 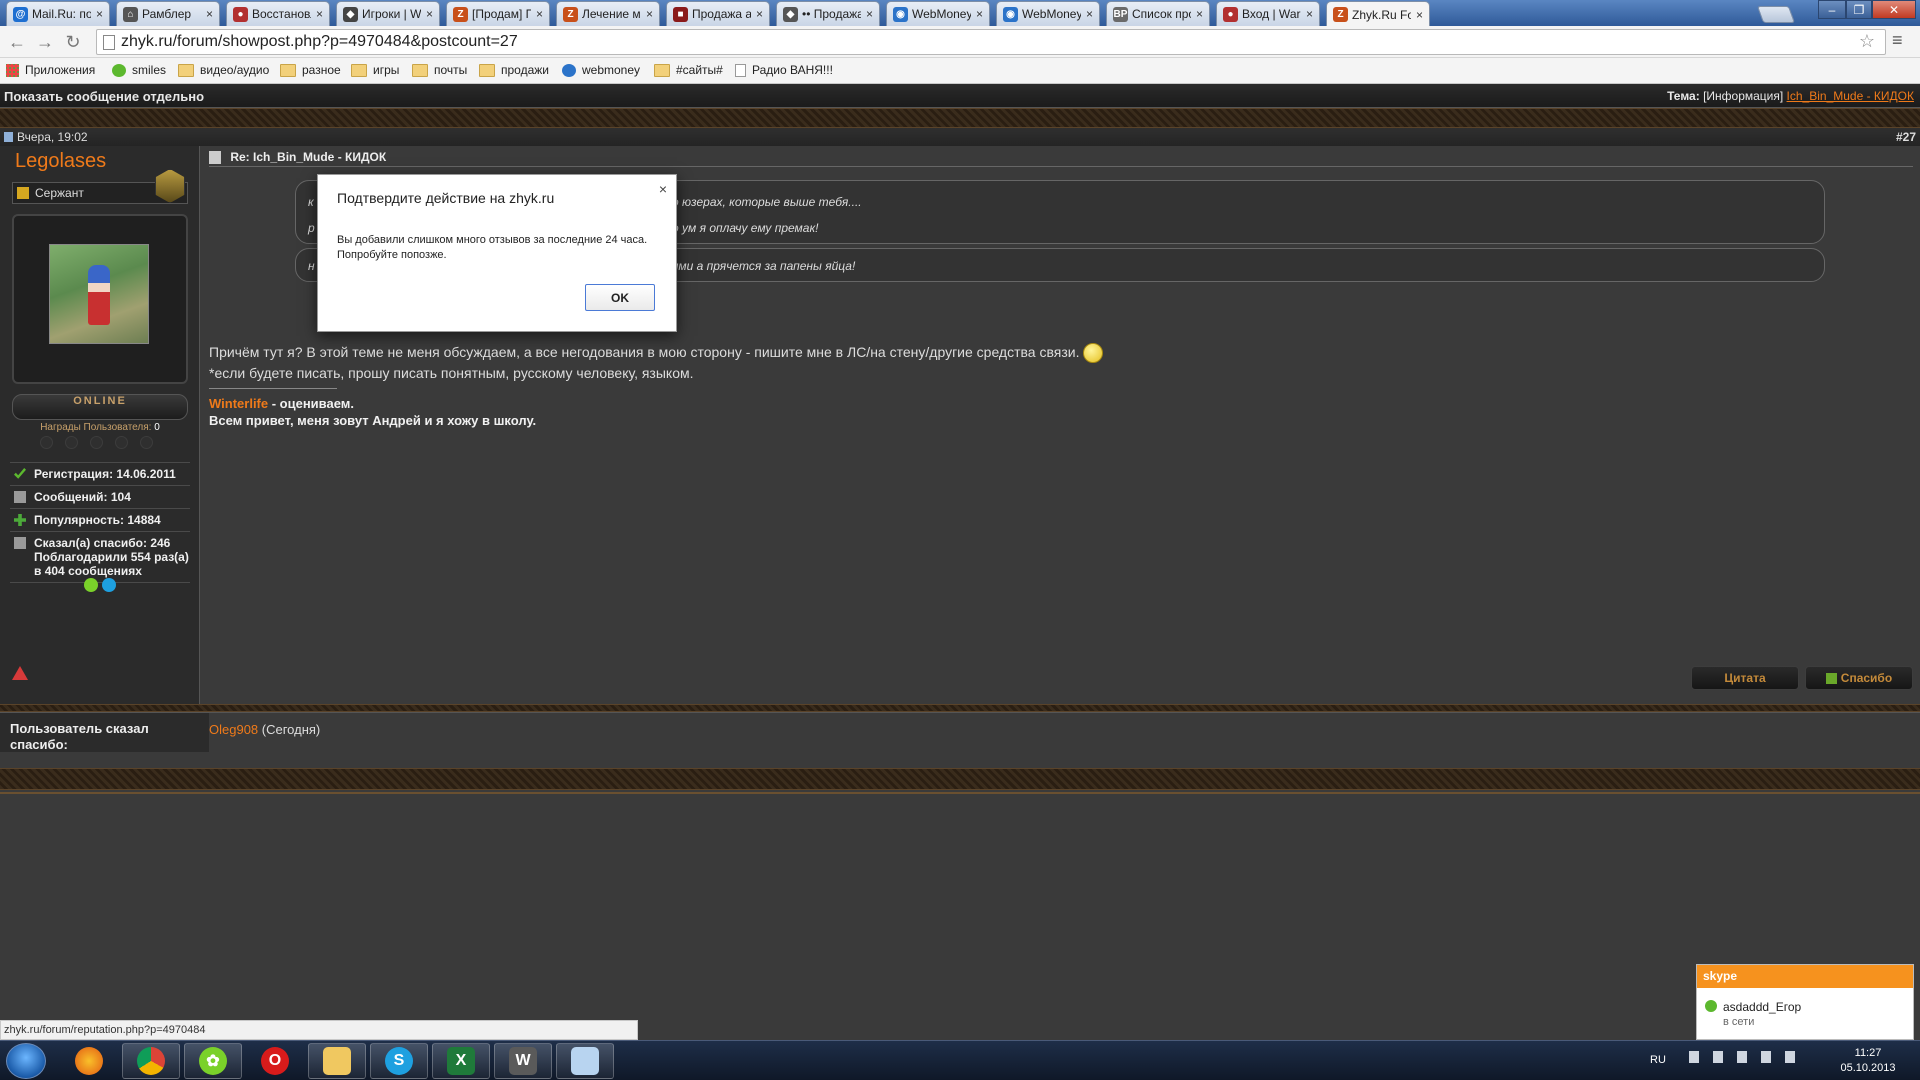 What do you see at coordinates (399, 1061) in the screenshot?
I see `taskbar-skype: S` at bounding box center [399, 1061].